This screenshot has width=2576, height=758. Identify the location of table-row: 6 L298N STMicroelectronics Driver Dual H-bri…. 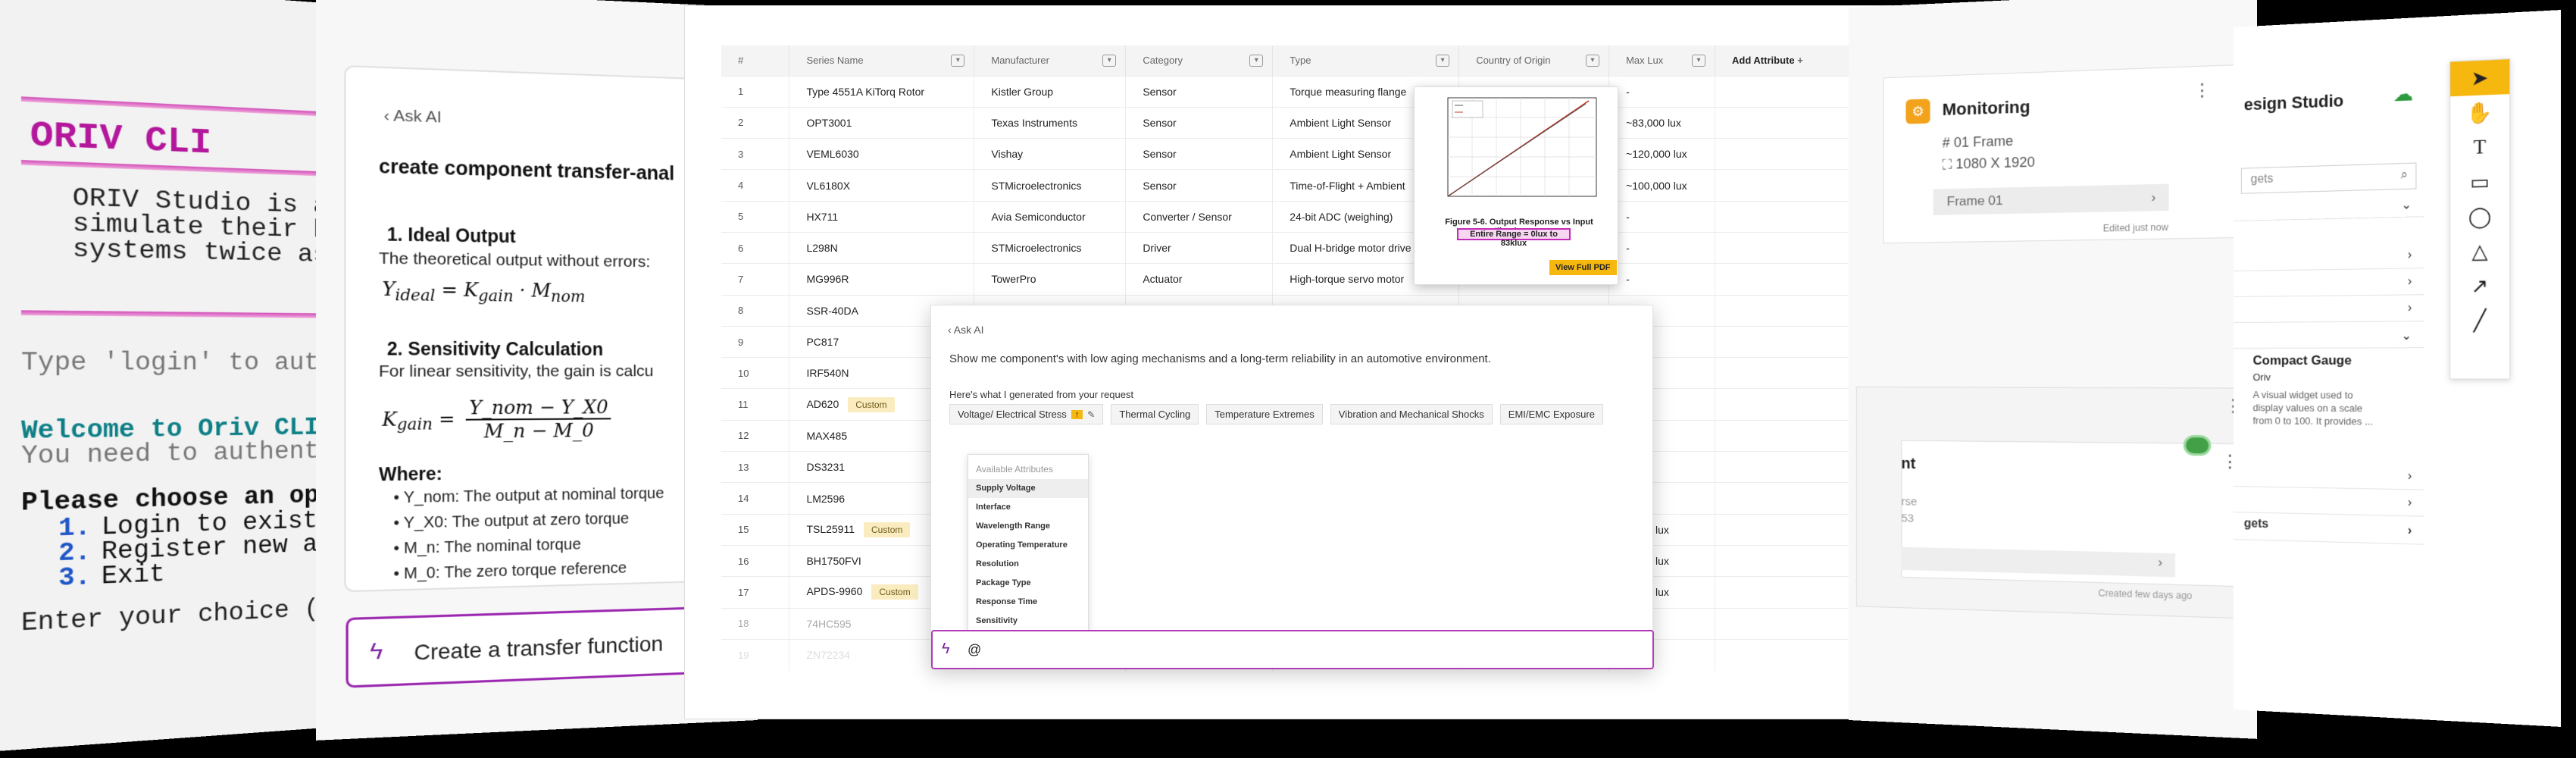
(1287, 247).